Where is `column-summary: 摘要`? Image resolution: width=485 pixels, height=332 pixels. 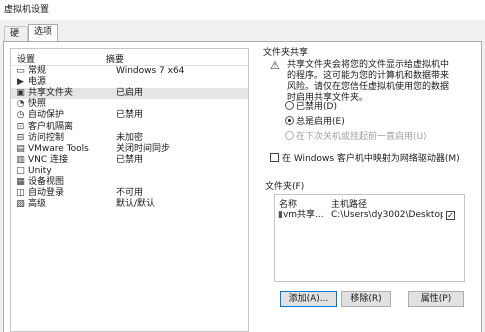
column-summary: 摘要 is located at coordinates (115, 58).